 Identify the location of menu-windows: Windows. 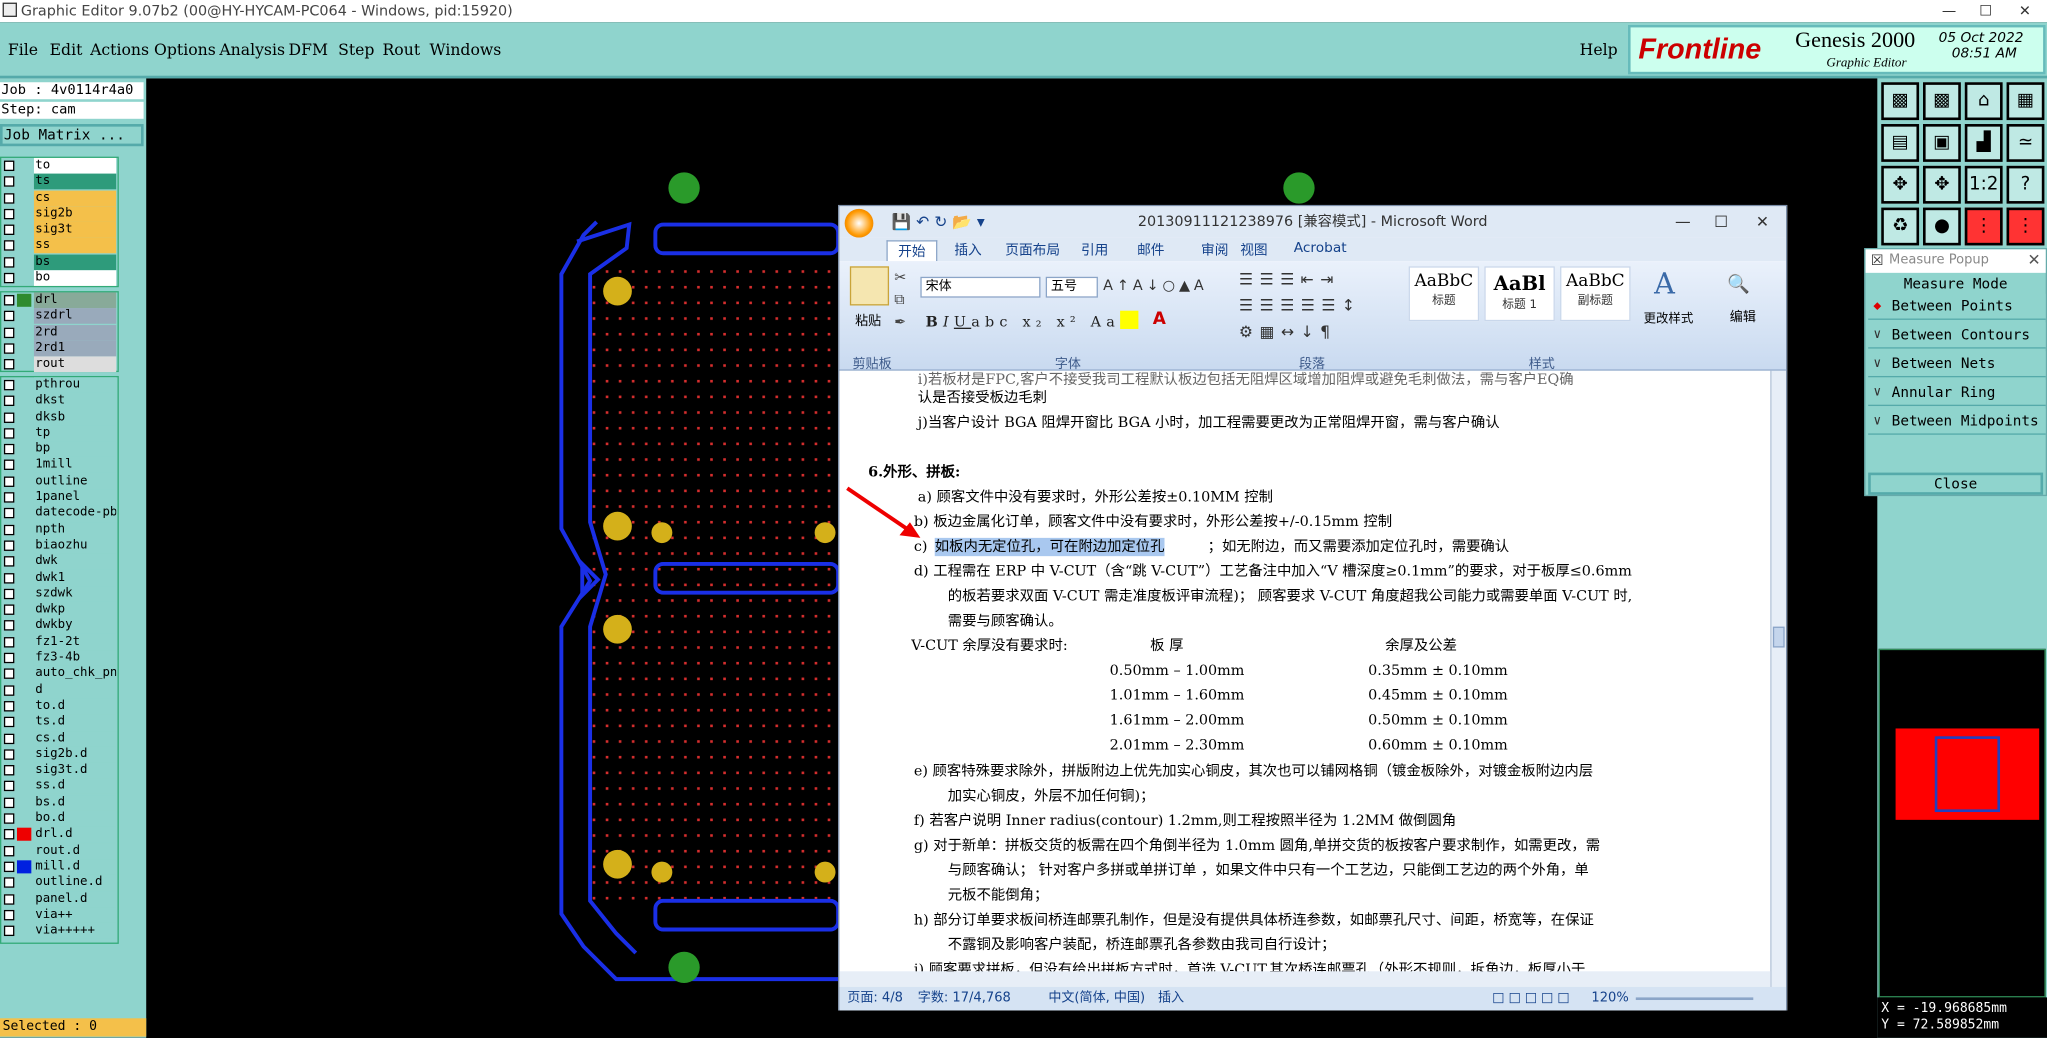
(466, 49).